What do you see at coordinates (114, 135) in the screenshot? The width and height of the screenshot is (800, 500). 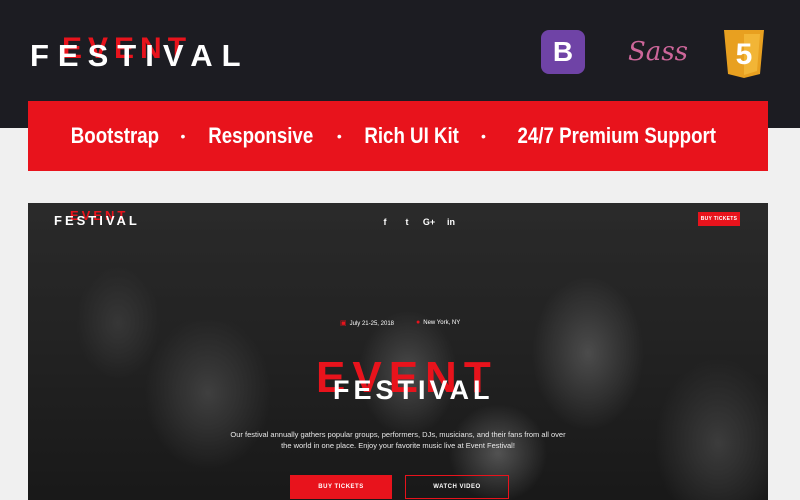 I see `feature-bootstrap: Bootstrap` at bounding box center [114, 135].